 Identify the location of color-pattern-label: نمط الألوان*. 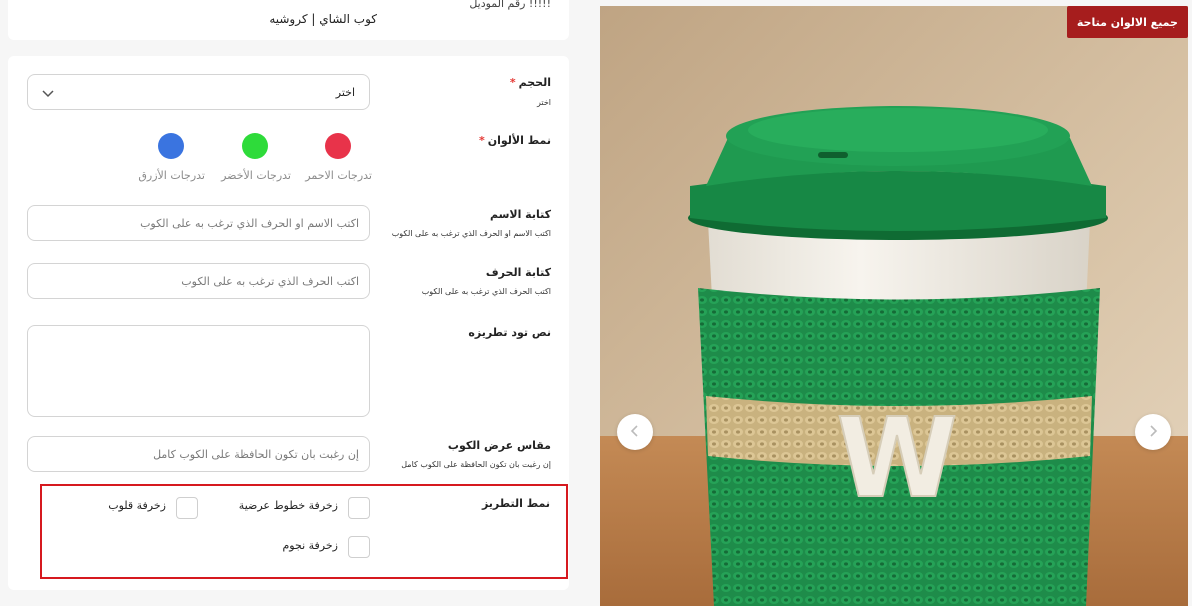
(515, 140).